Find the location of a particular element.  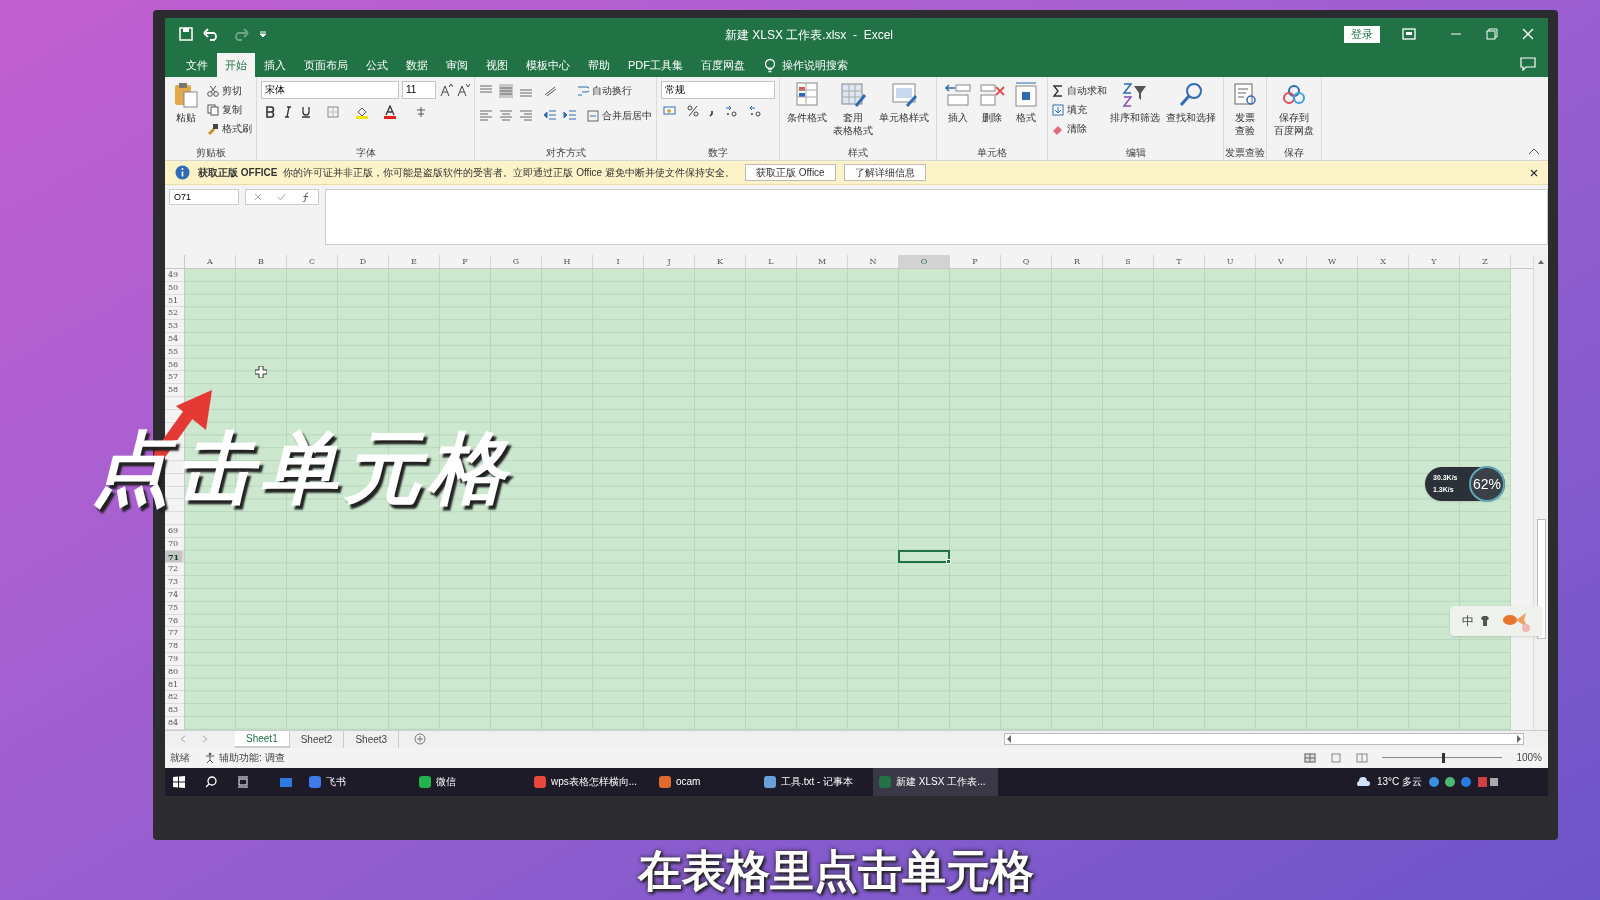

column-header: Z is located at coordinates (1485, 261).